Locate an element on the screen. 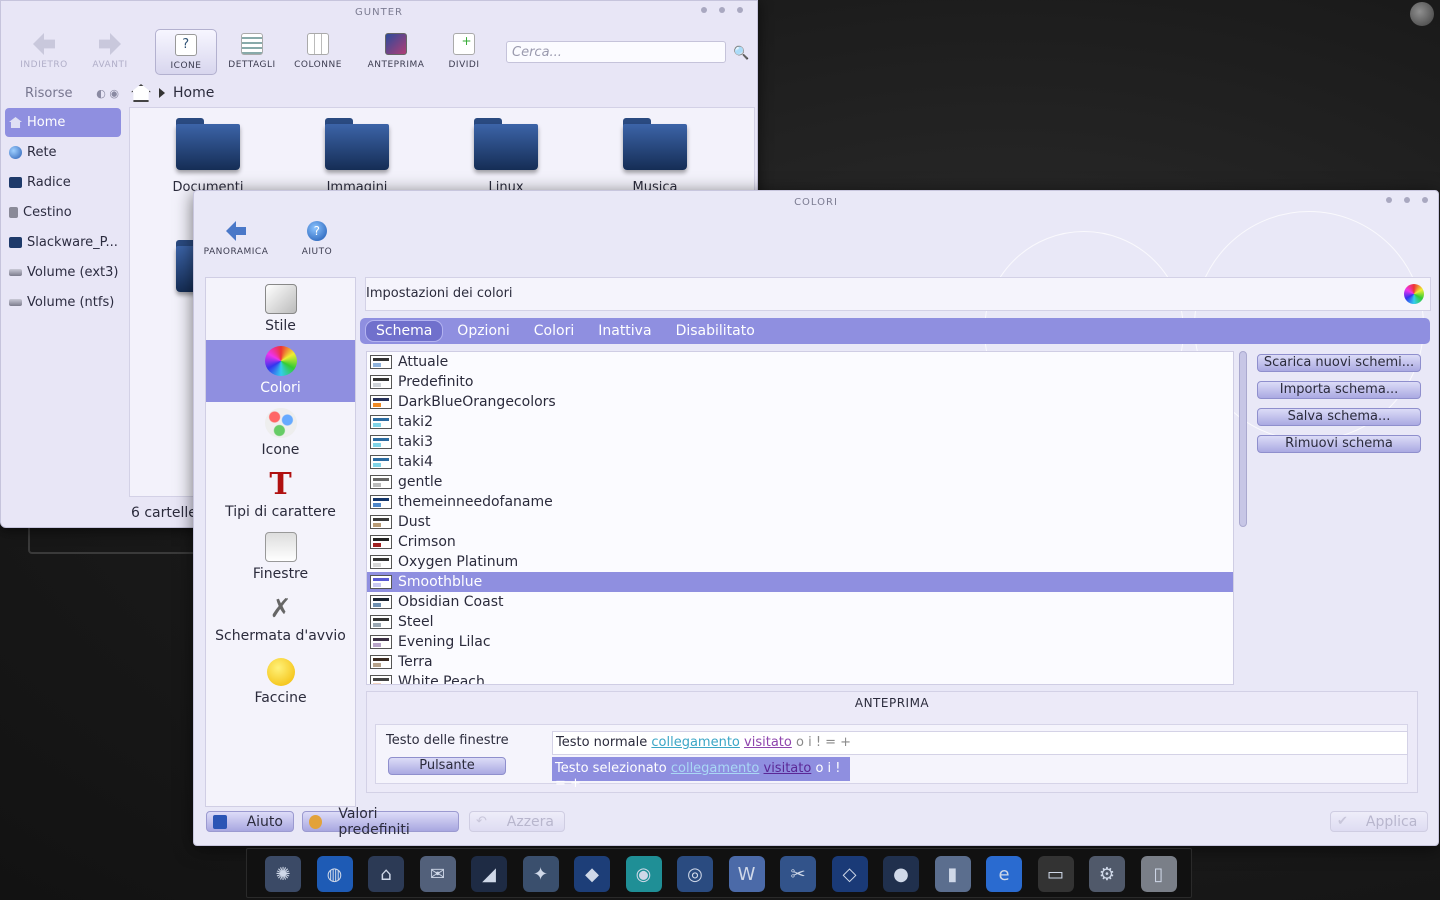 Image resolution: width=1440 pixels, height=900 pixels. apply-label: Applica is located at coordinates (1391, 821).